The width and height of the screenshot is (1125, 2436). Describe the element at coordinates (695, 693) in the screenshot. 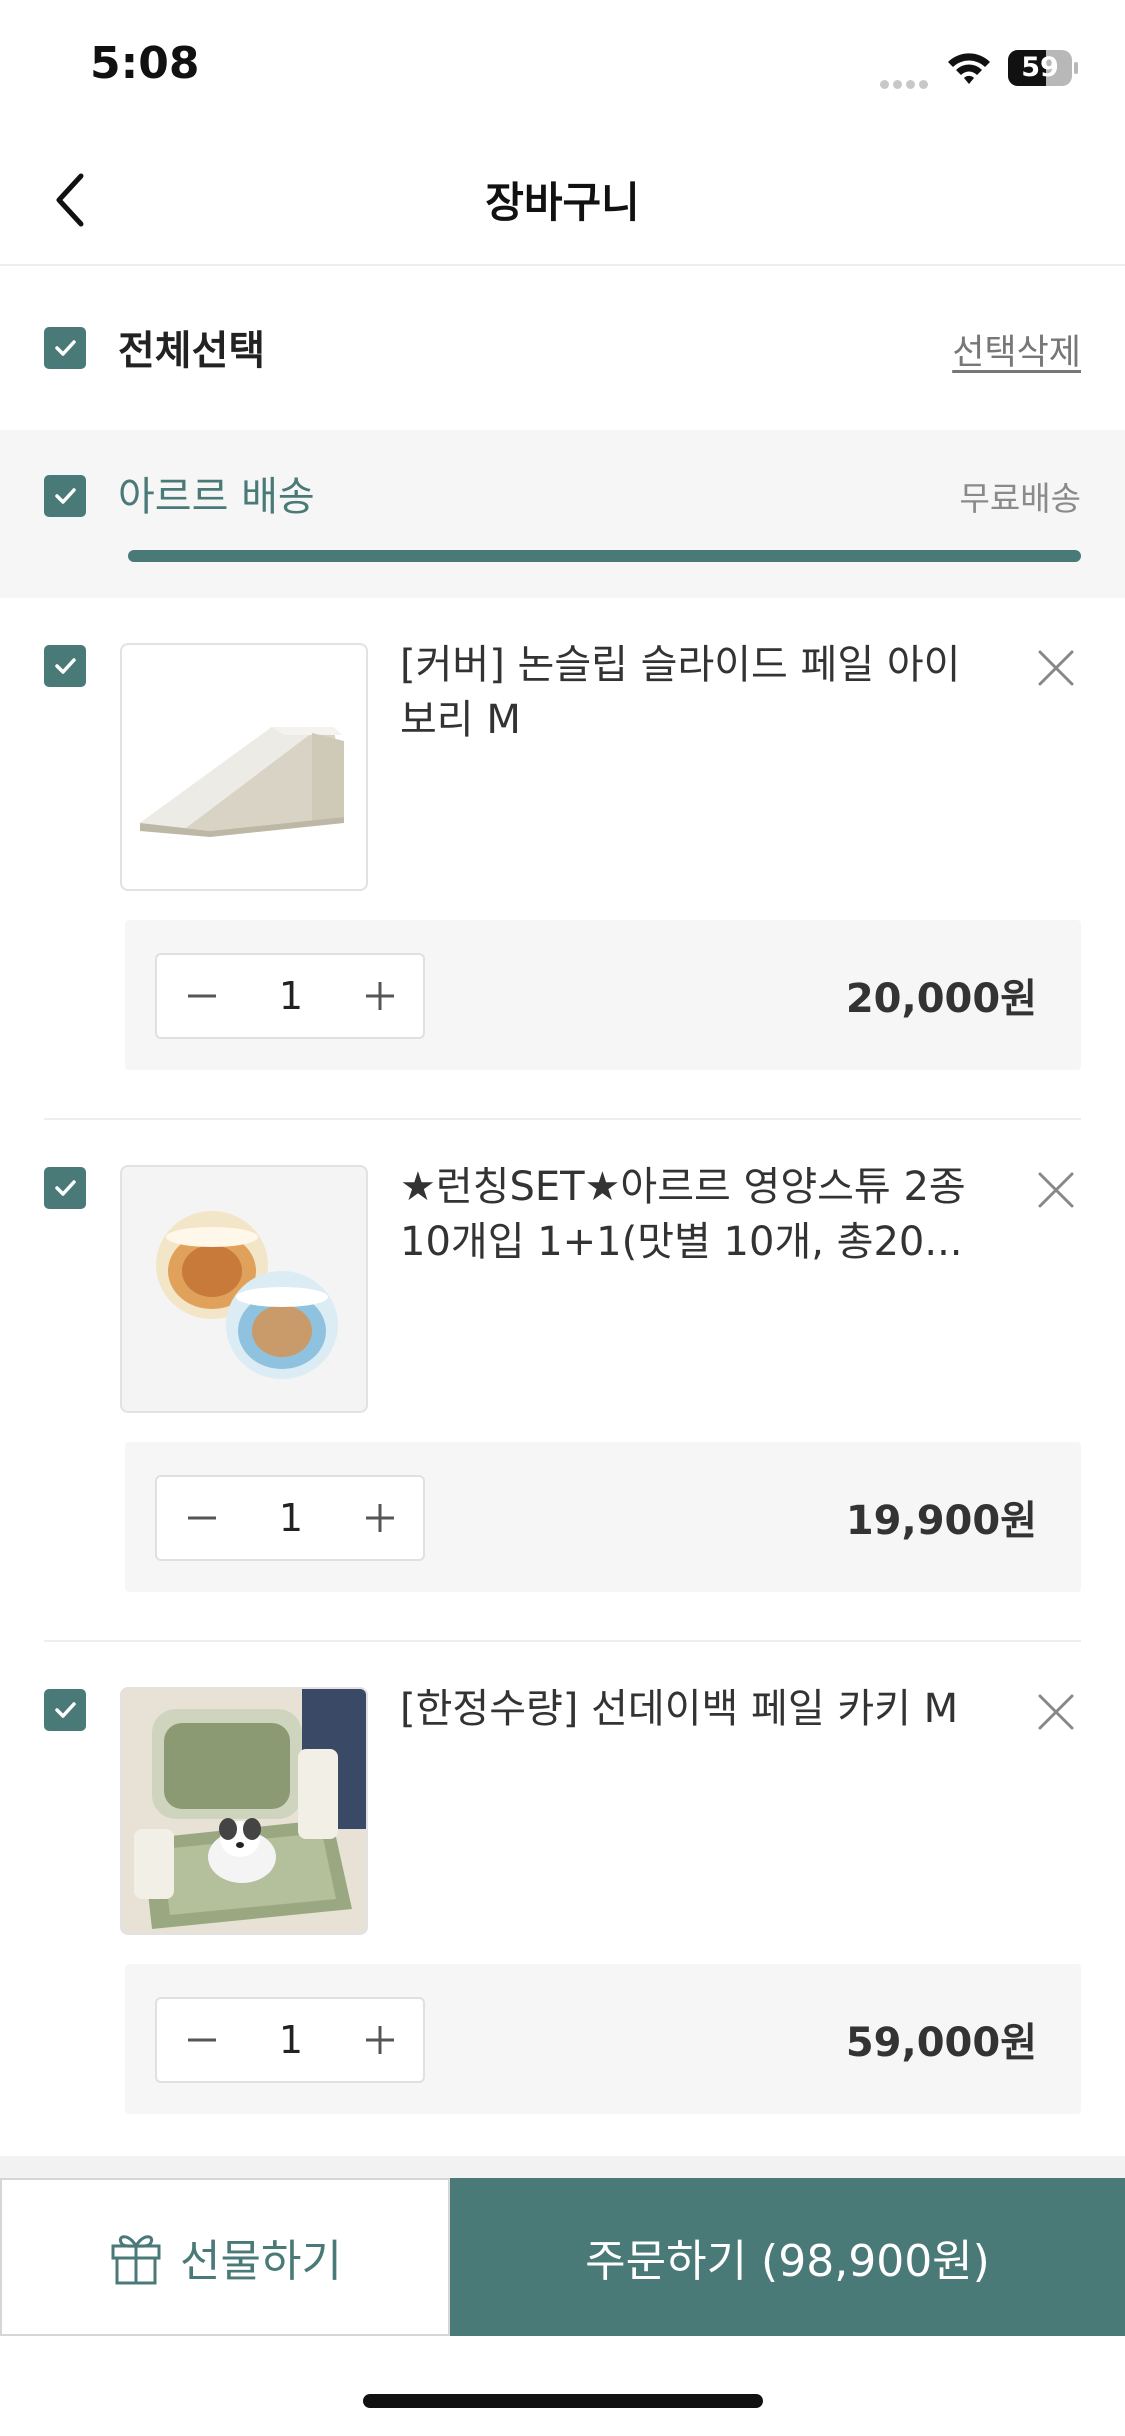

I see `product-name: [커버] 논슬립 슬라이드 페일 아이보리 M` at that location.